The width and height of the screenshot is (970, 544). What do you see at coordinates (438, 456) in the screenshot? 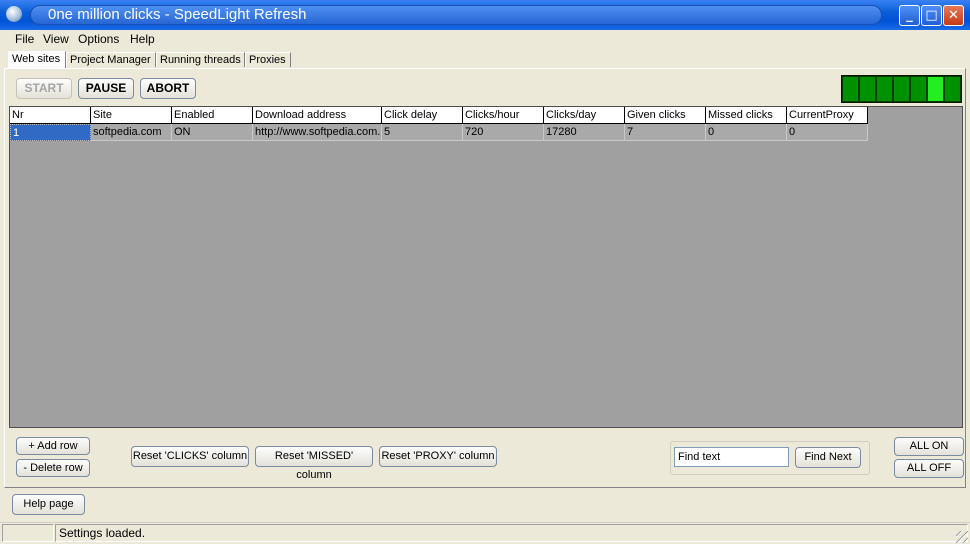
I see `reset-proxy-button: Reset 'PROXY' column` at bounding box center [438, 456].